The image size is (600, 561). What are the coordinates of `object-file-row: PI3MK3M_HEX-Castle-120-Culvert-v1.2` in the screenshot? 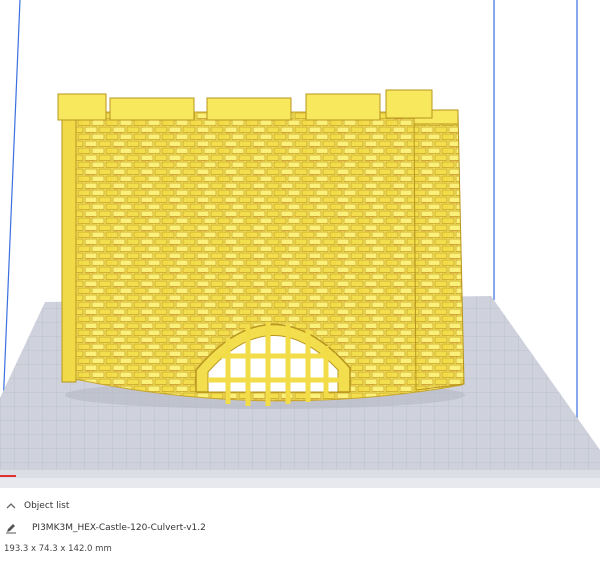 It's located at (105, 528).